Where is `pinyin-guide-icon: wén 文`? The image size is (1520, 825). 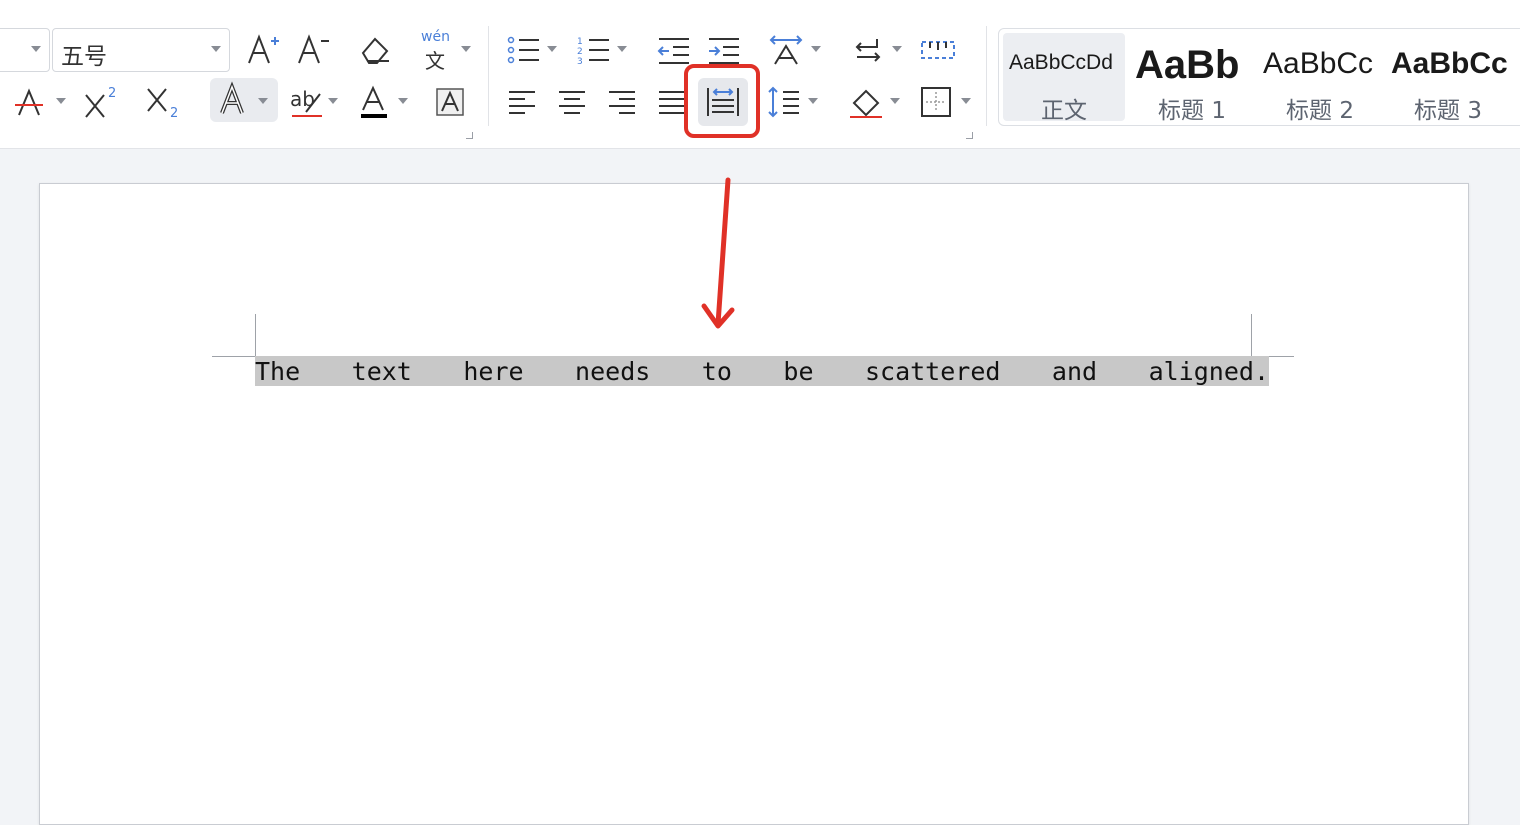 pinyin-guide-icon: wén 文 is located at coordinates (435, 51).